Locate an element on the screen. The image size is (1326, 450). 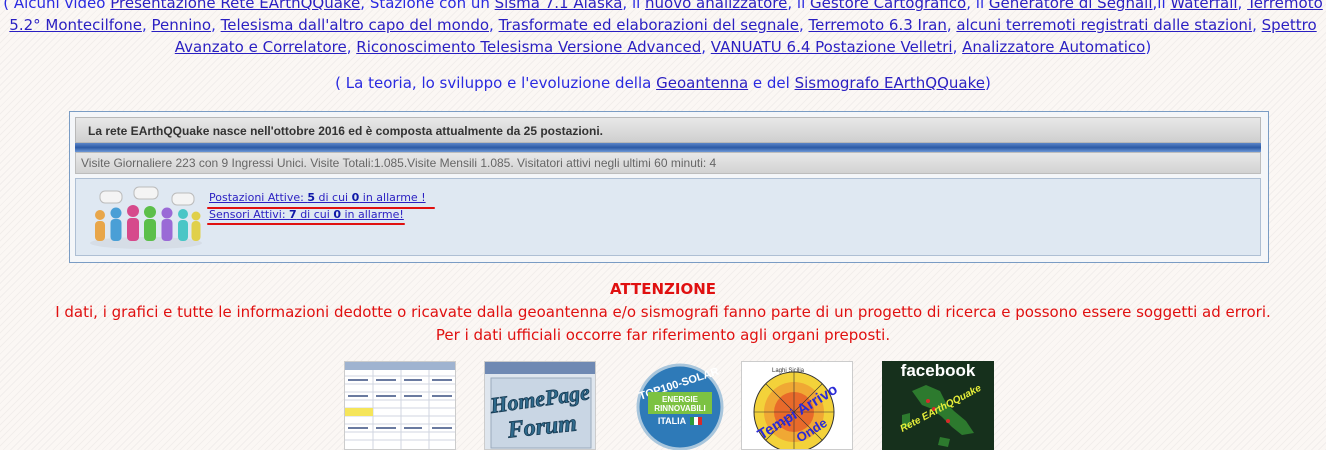
link-gestore-cartografico: Gestore Cartografico is located at coordinates (888, 6).